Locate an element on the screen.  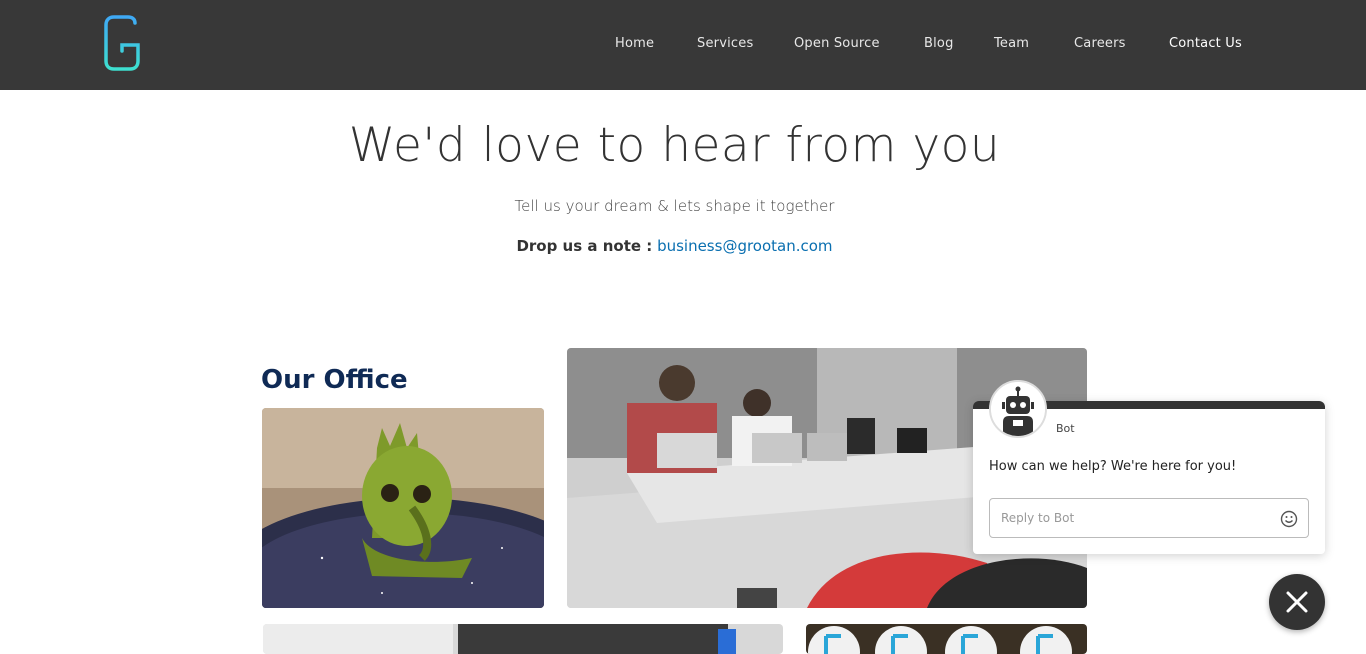
bot-avatar is located at coordinates (1018, 409).